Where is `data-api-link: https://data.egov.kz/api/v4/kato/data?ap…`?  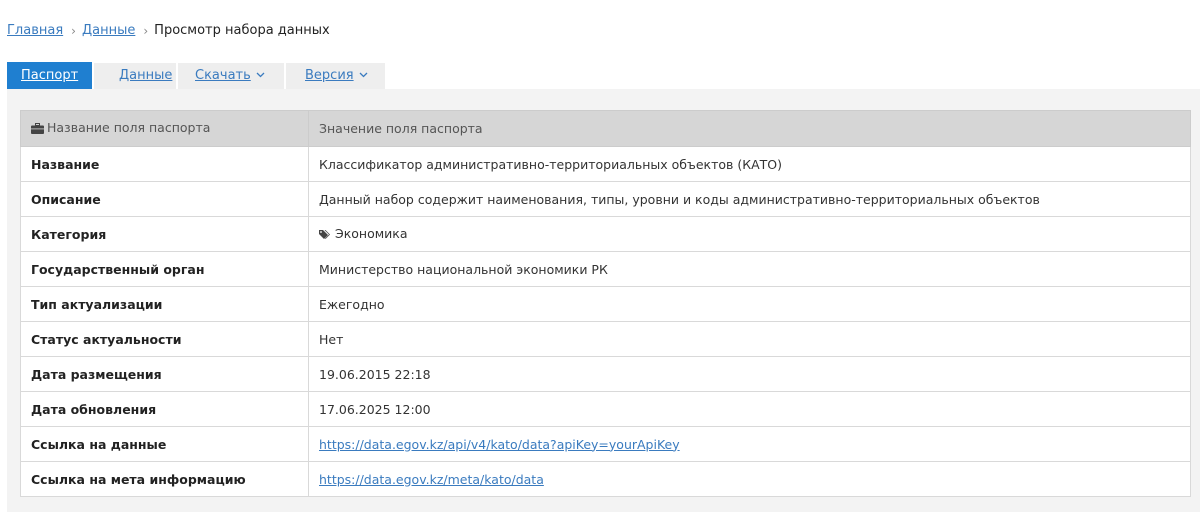
data-api-link: https://data.egov.kz/api/v4/kato/data?ap… is located at coordinates (499, 444).